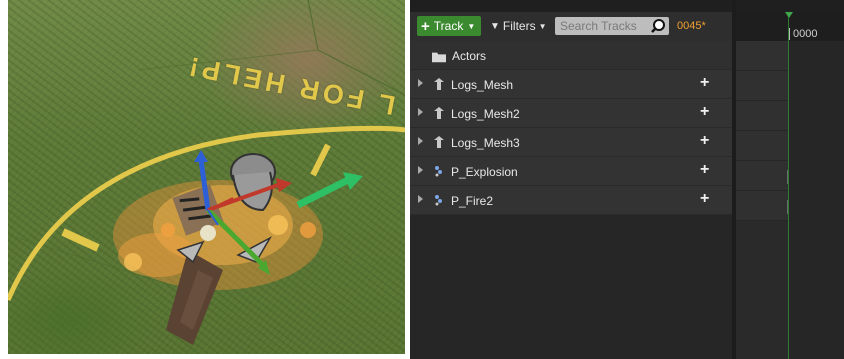 The width and height of the screenshot is (844, 359). Describe the element at coordinates (425, 26) in the screenshot. I see `plus-icon: +` at that location.